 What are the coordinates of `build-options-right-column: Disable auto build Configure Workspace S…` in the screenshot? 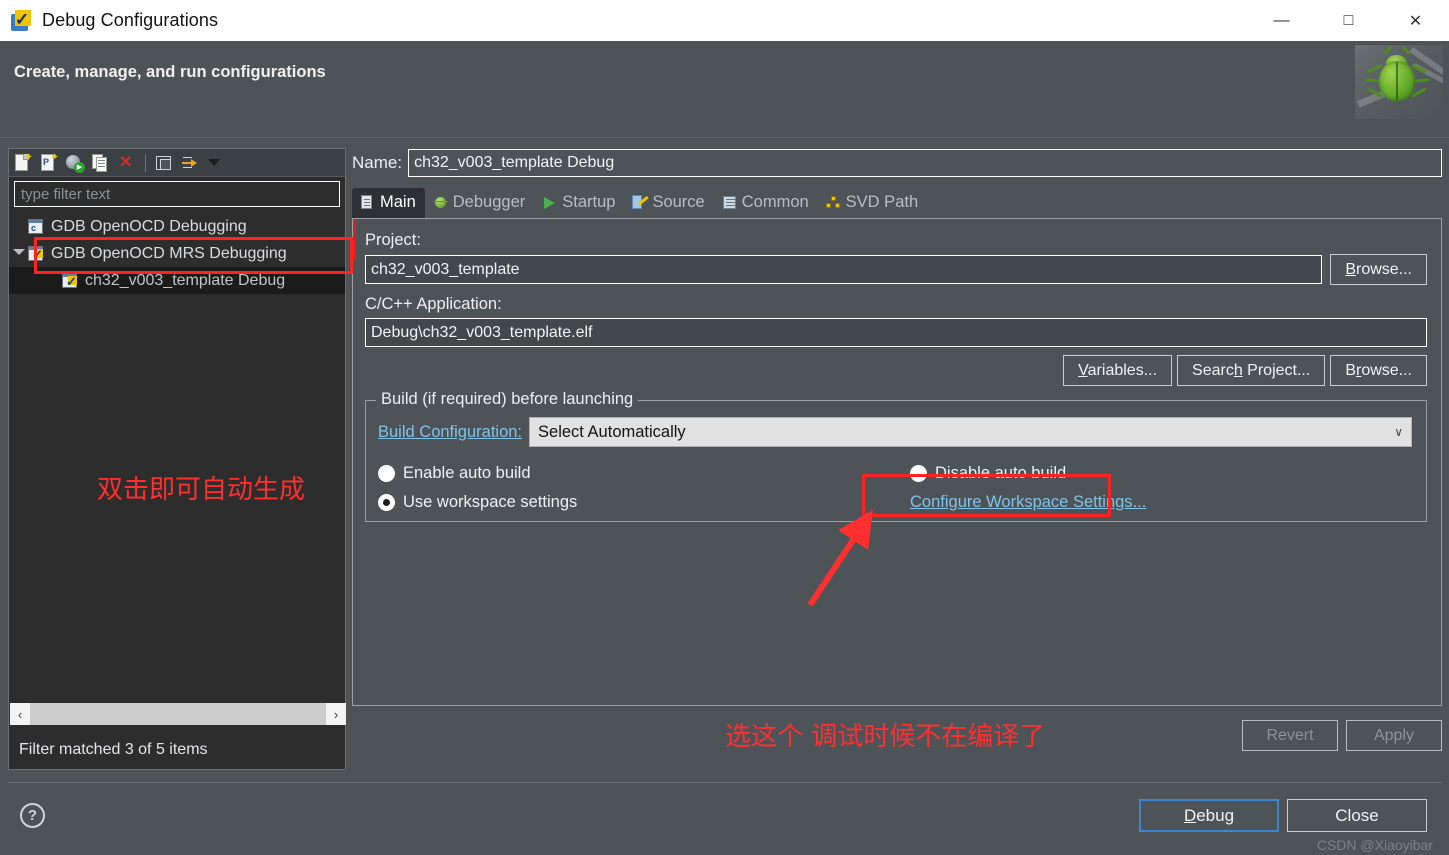 It's located at (1145, 488).